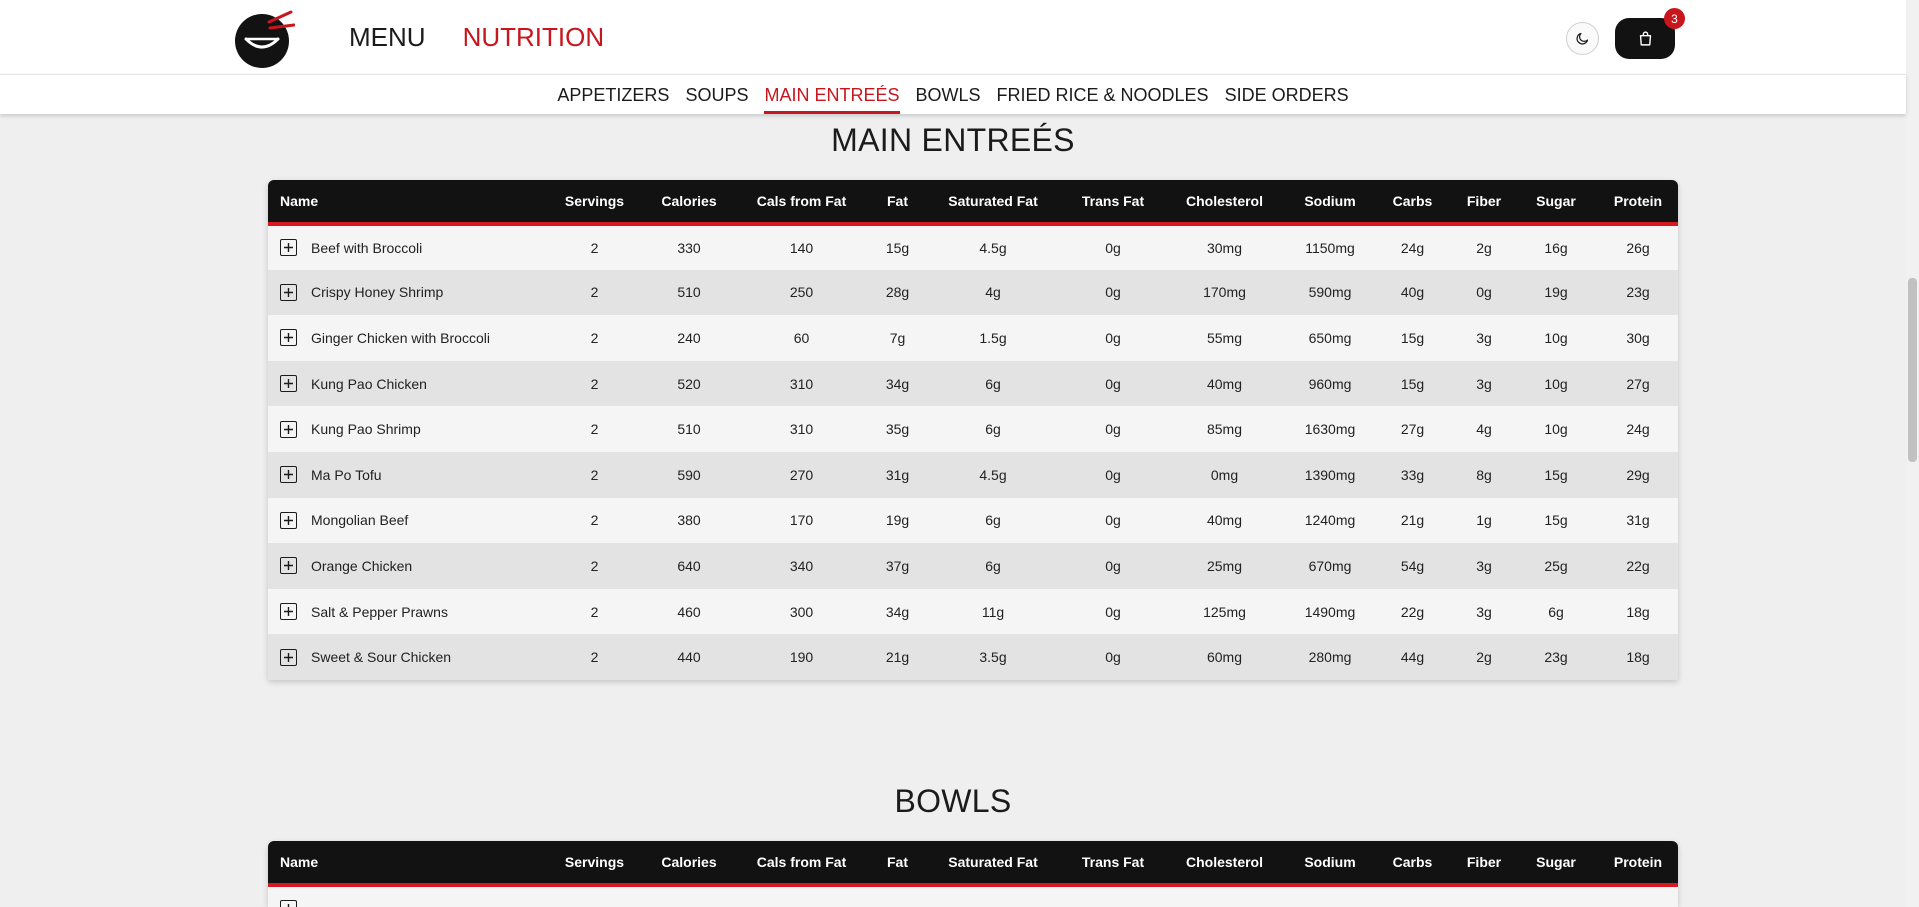 The image size is (1919, 907). I want to click on table-cell: 1630mg, so click(1330, 429).